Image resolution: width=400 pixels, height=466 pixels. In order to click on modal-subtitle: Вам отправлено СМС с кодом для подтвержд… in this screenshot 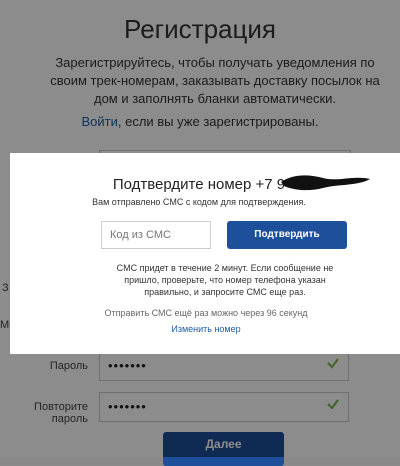, I will do `click(199, 202)`.